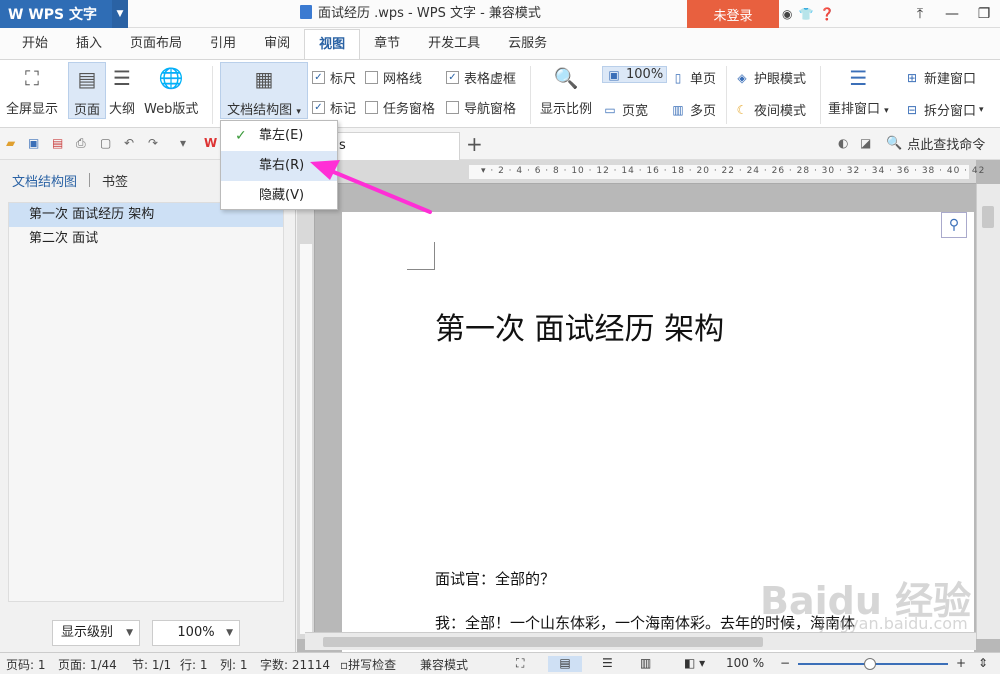 This screenshot has height=674, width=1000. What do you see at coordinates (693, 110) in the screenshot?
I see `multi-page-button: ▥ 多页` at bounding box center [693, 110].